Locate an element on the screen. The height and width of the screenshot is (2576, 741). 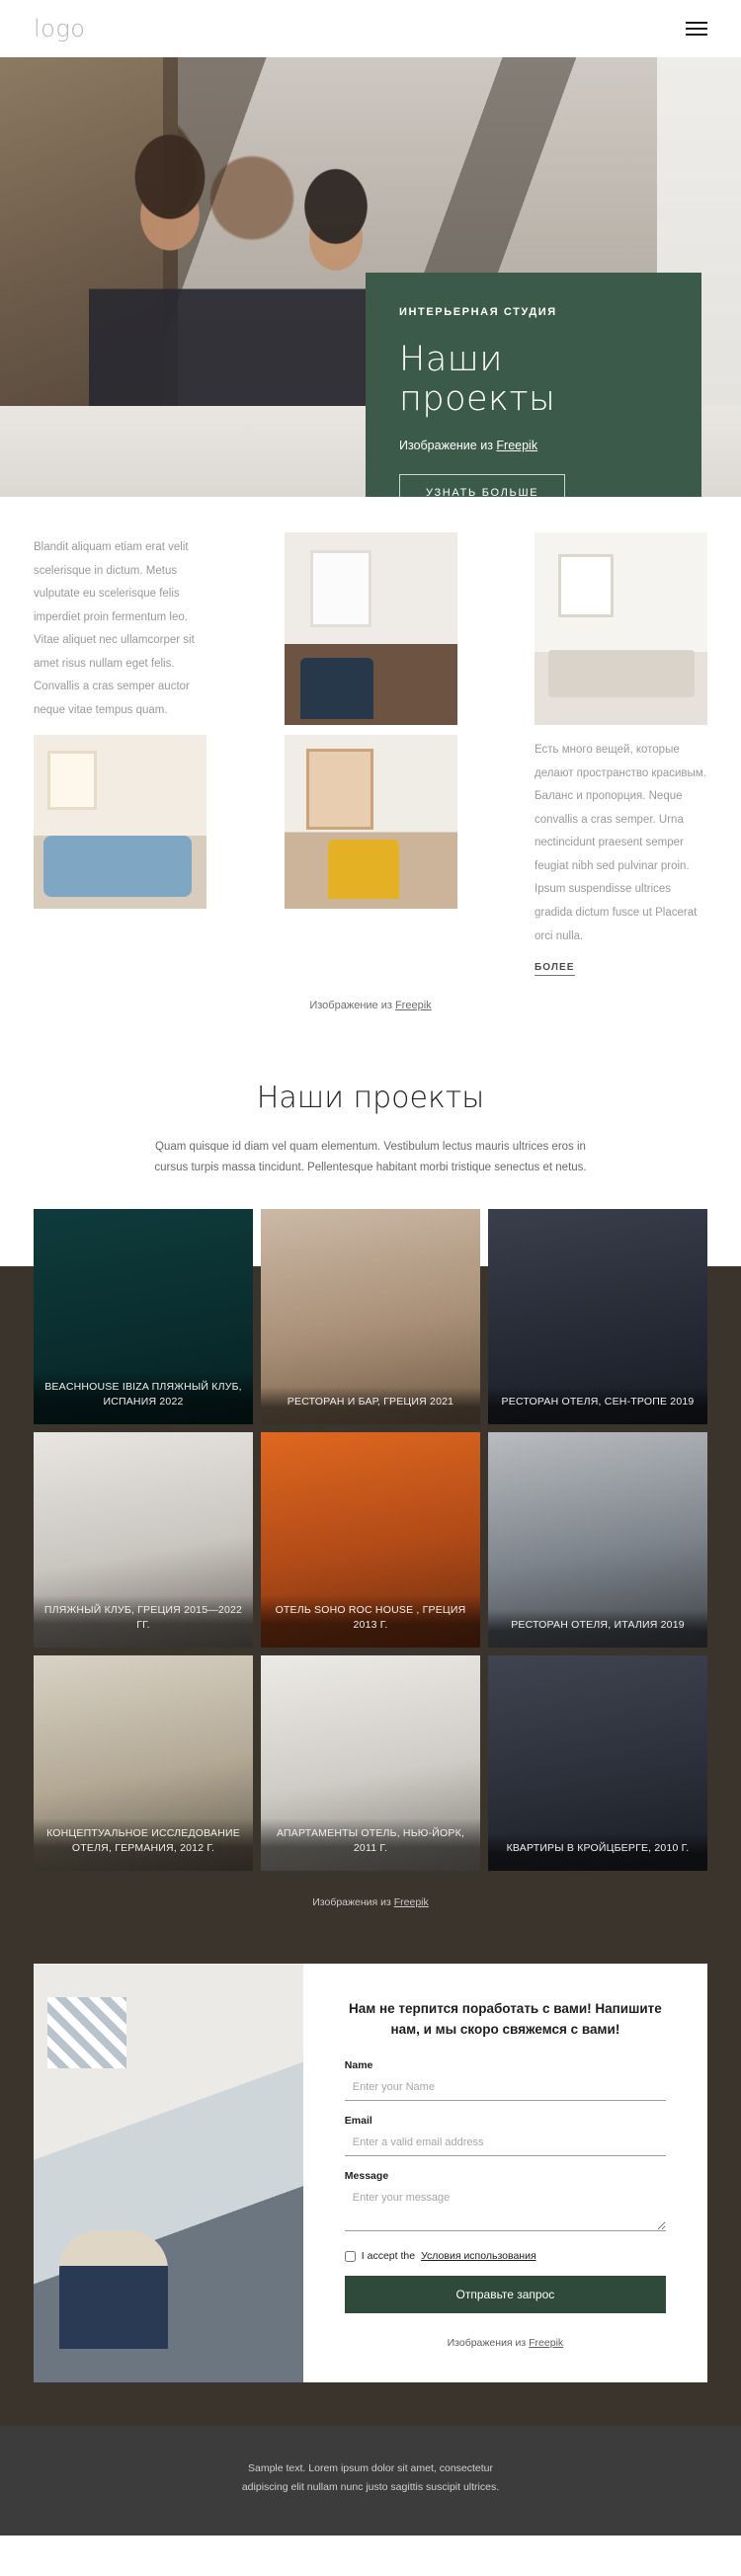
contact-credit-prefix: Изображения из is located at coordinates (488, 2343).